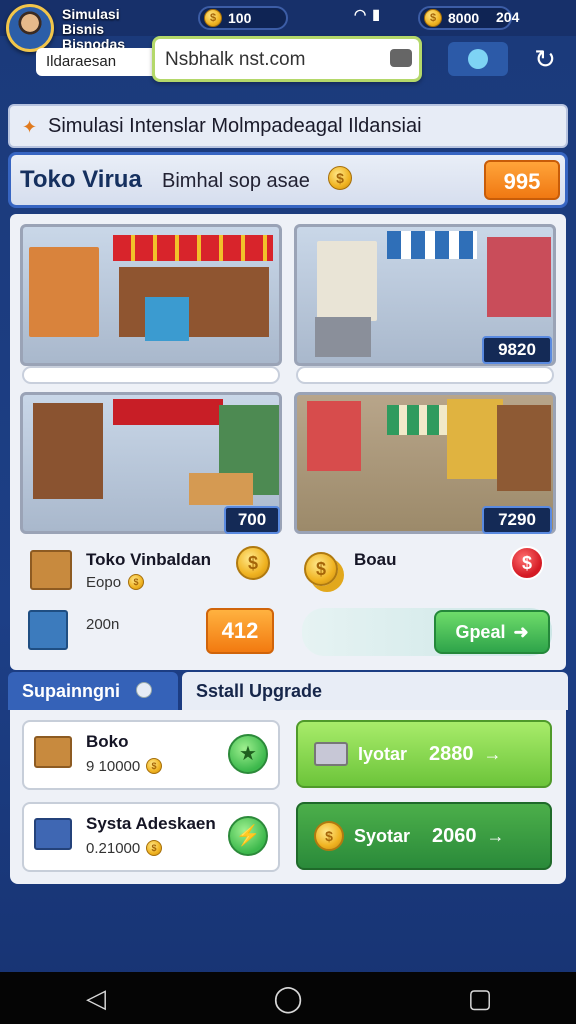 The image size is (576, 1024). What do you see at coordinates (48, 630) in the screenshot?
I see `register-icon` at bounding box center [48, 630].